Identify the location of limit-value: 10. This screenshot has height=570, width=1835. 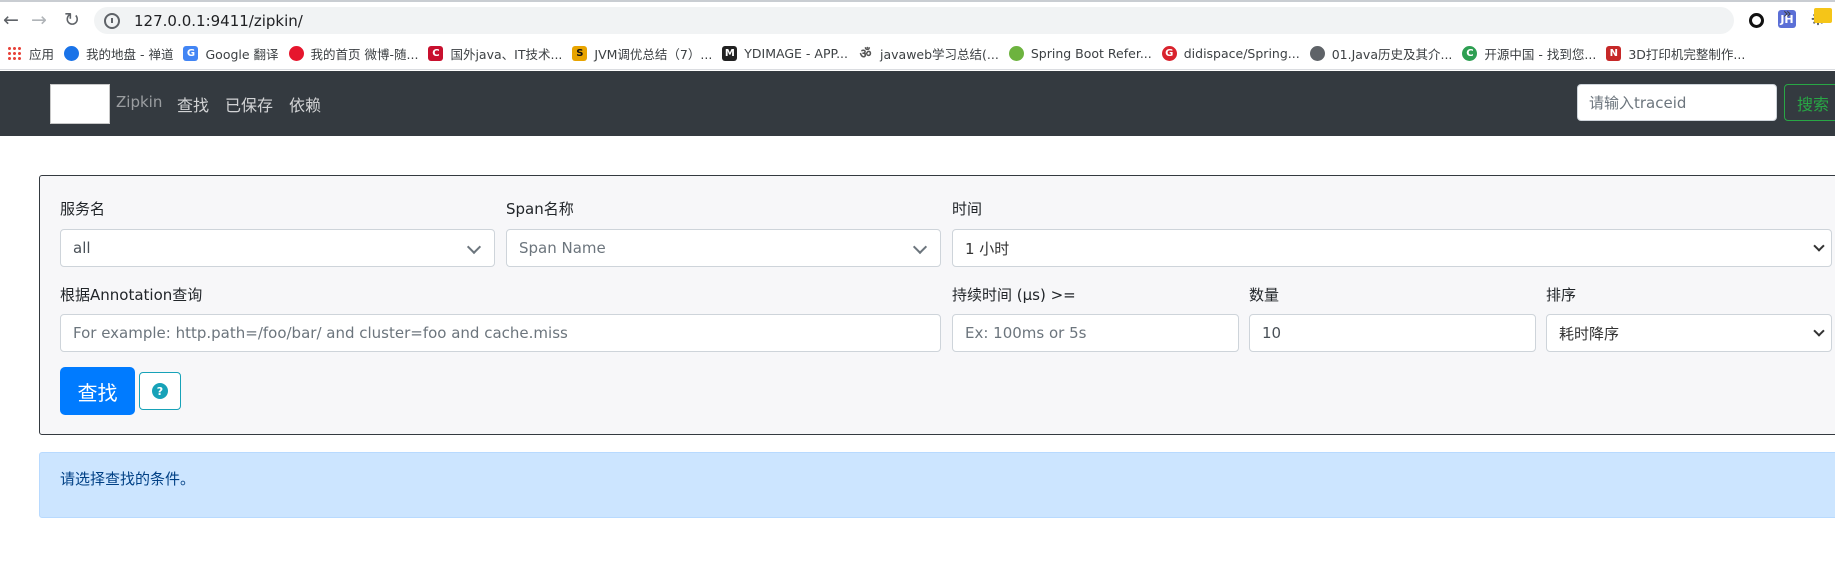
(1272, 333).